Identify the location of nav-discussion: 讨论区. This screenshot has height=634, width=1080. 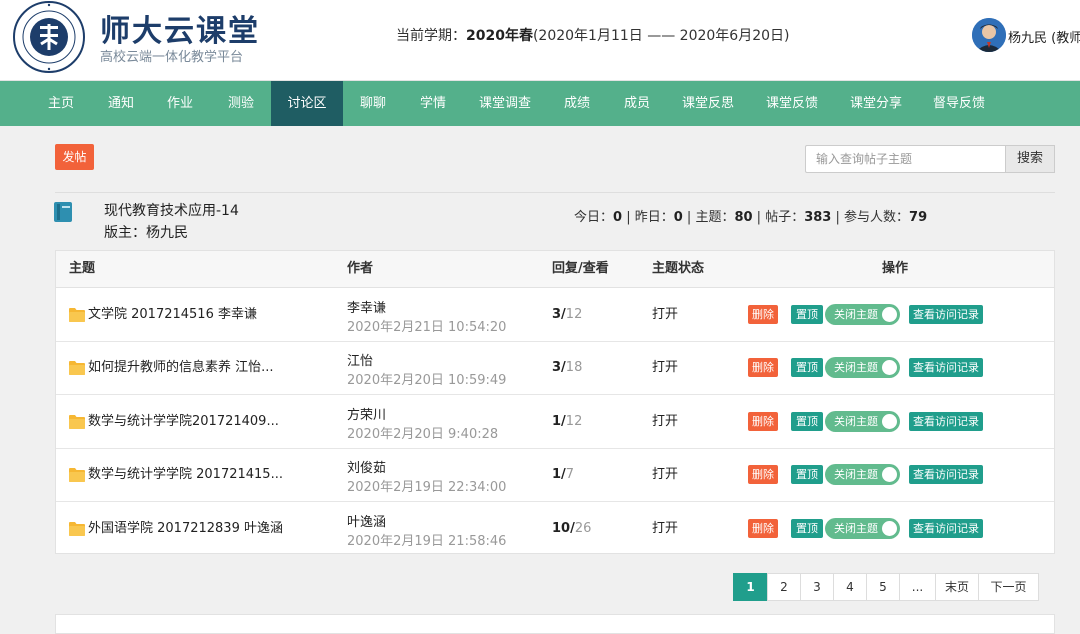
(307, 103).